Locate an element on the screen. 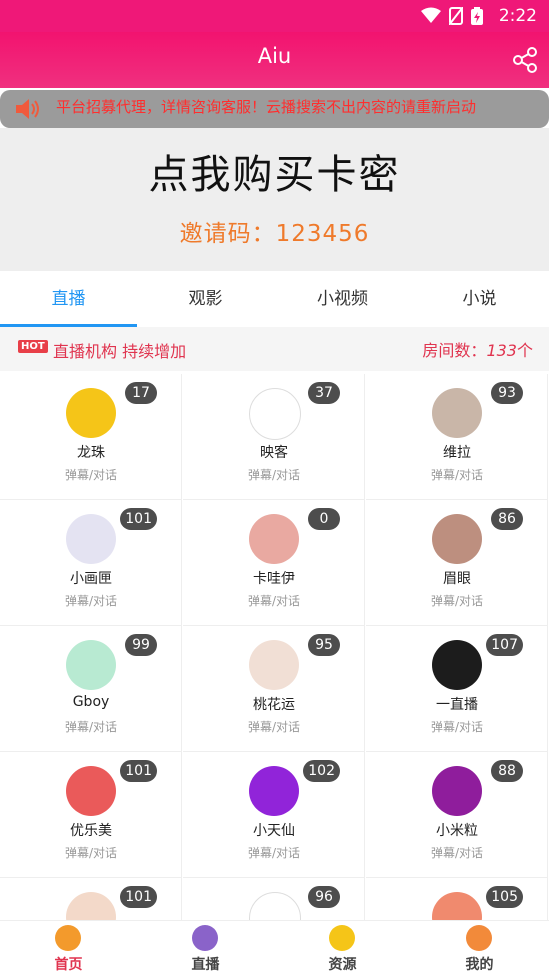 The width and height of the screenshot is (549, 977). nav-home: 首页 is located at coordinates (68, 949).